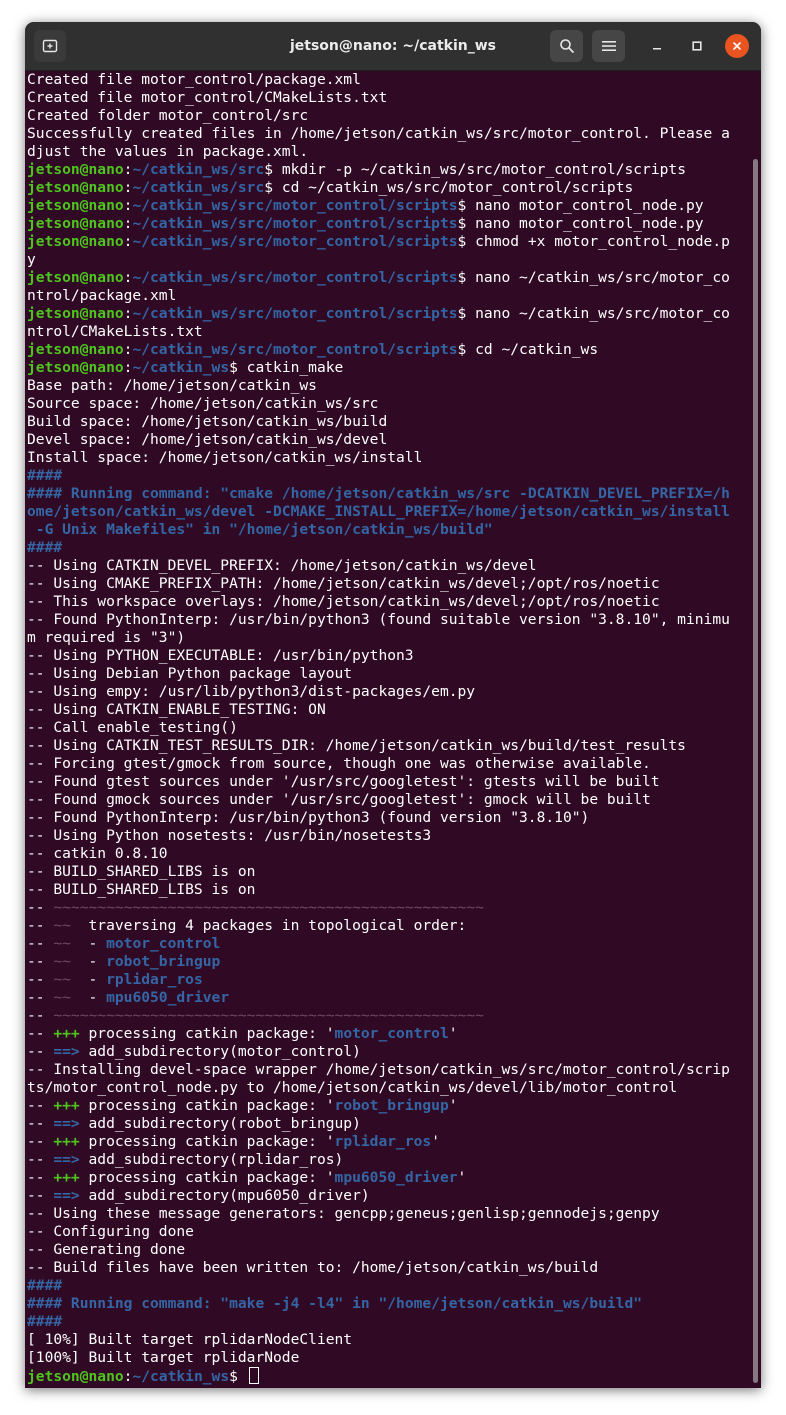 This screenshot has height=1415, width=786. I want to click on line-text: Created folder motor_control/src, so click(168, 115).